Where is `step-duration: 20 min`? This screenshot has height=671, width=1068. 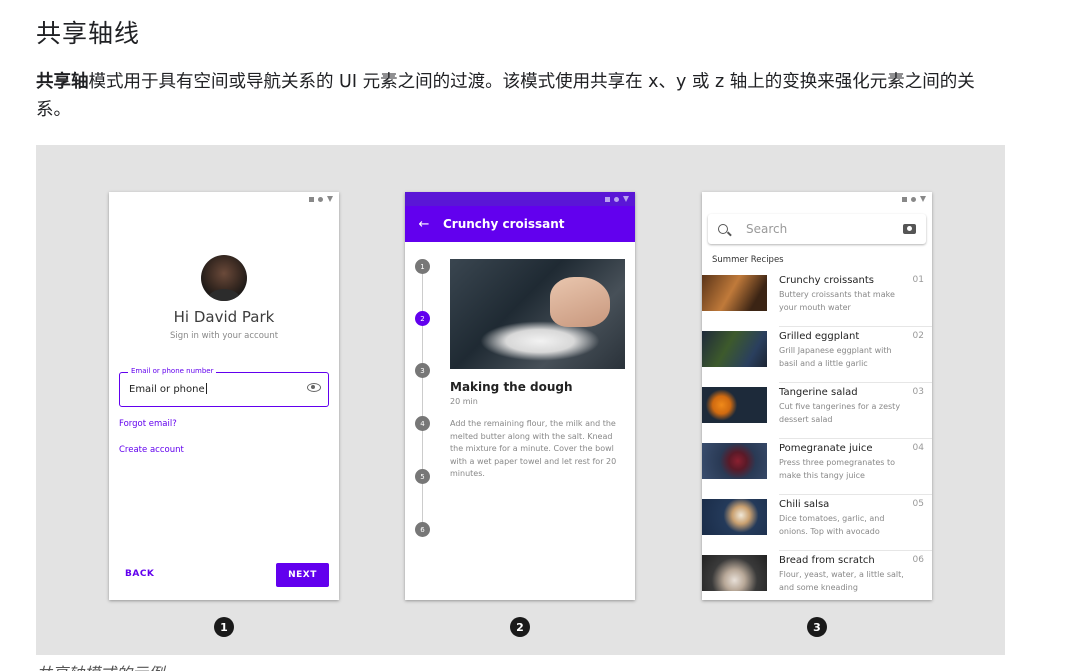
step-duration: 20 min is located at coordinates (464, 401).